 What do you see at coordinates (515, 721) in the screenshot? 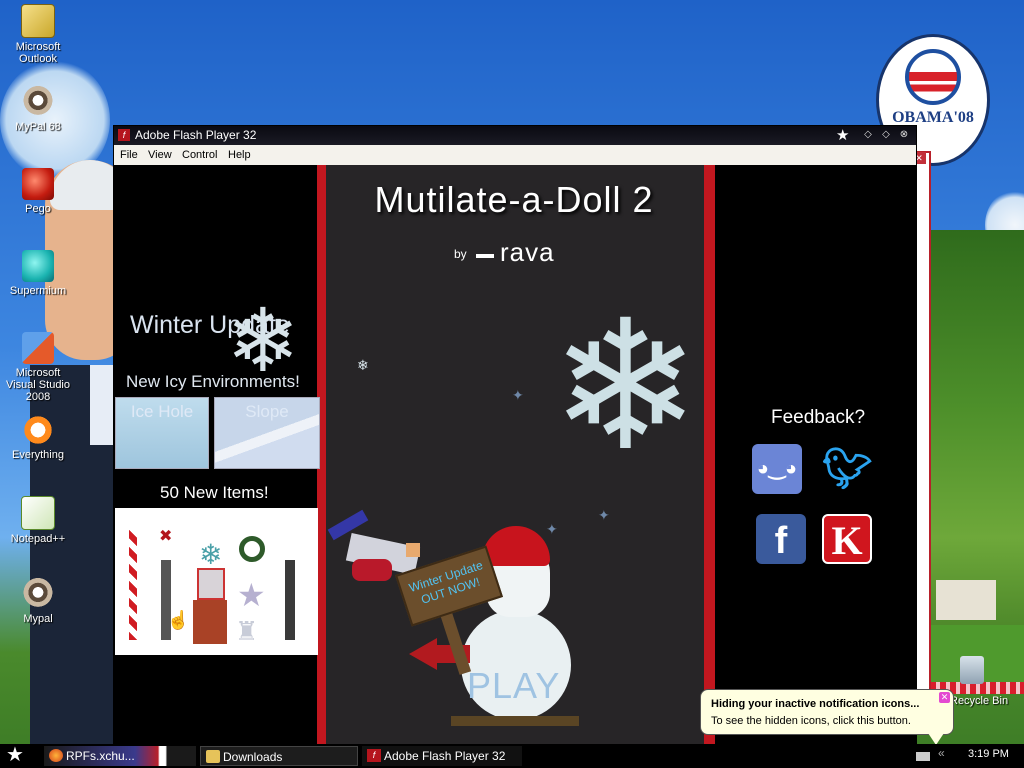
I see `sled` at bounding box center [515, 721].